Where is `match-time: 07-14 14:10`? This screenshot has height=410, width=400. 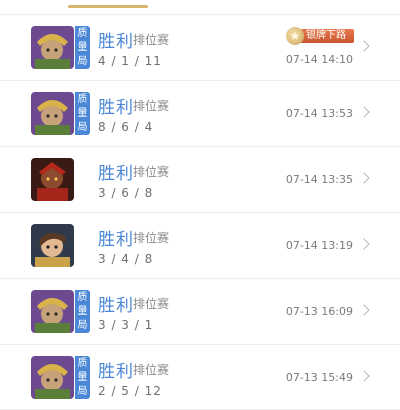 match-time: 07-14 14:10 is located at coordinates (319, 59).